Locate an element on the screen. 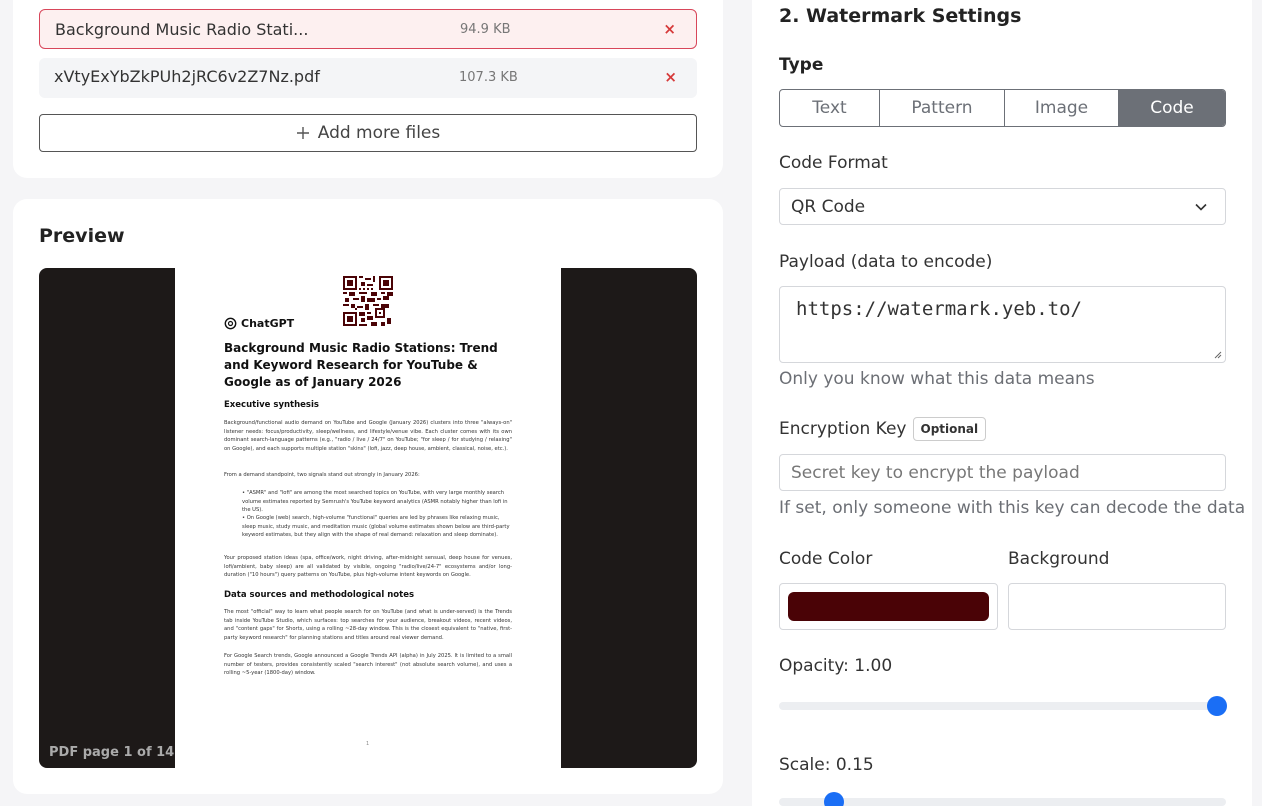 The height and width of the screenshot is (806, 1262). doc-heading: Executive synthesis is located at coordinates (271, 405).